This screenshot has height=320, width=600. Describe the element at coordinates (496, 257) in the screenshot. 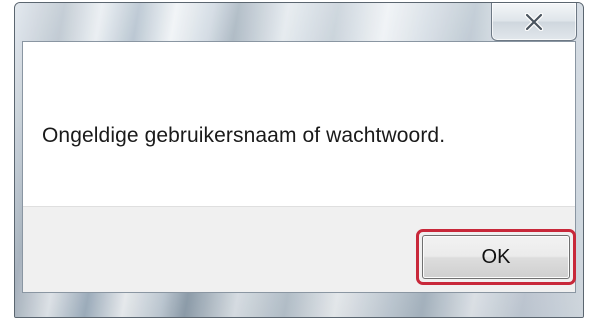

I see `ok-button: OK` at that location.